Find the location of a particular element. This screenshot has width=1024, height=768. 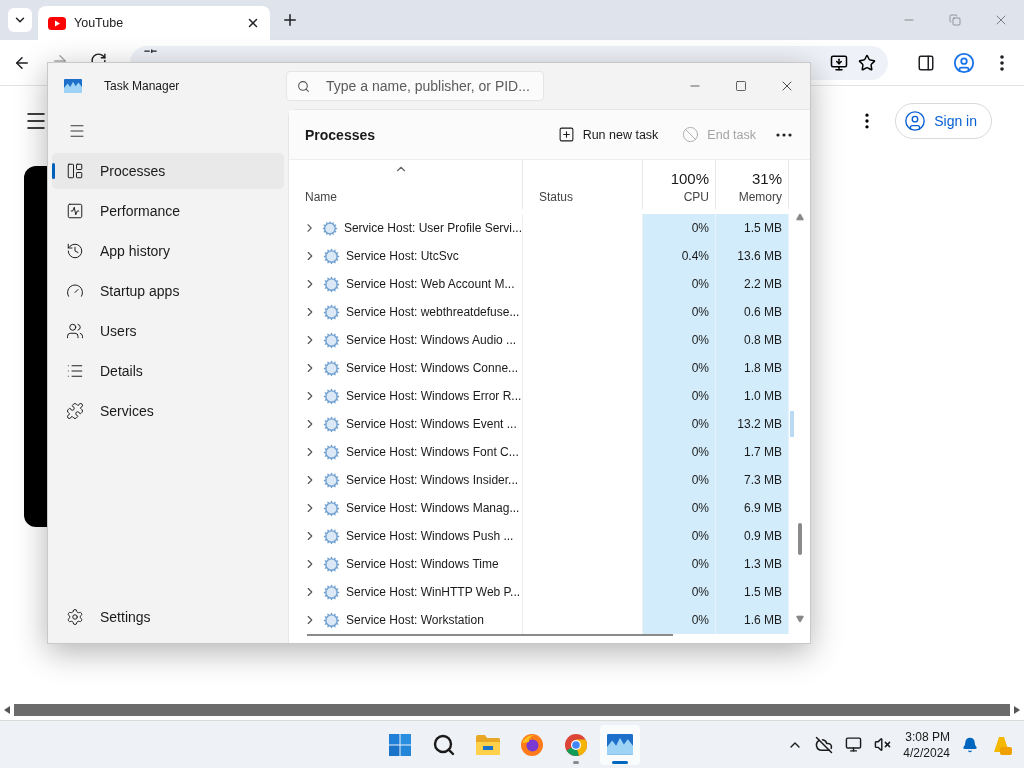

scroll-up-icon is located at coordinates (799, 217).